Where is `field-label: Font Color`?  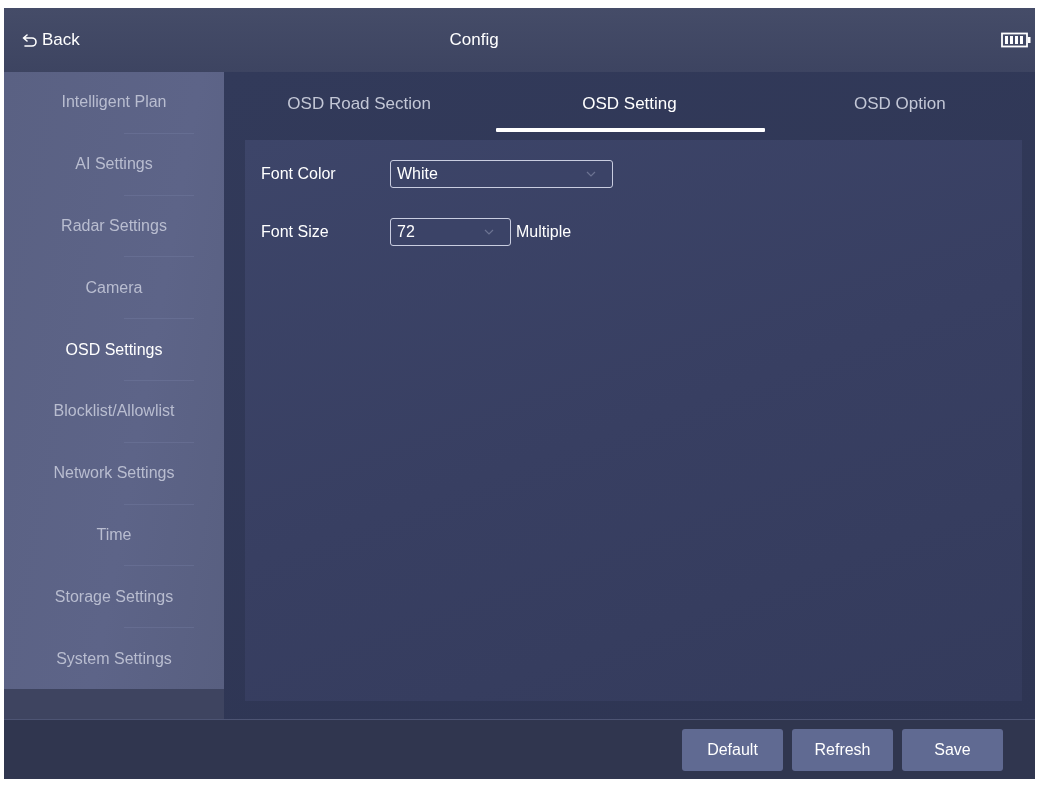 field-label: Font Color is located at coordinates (299, 174).